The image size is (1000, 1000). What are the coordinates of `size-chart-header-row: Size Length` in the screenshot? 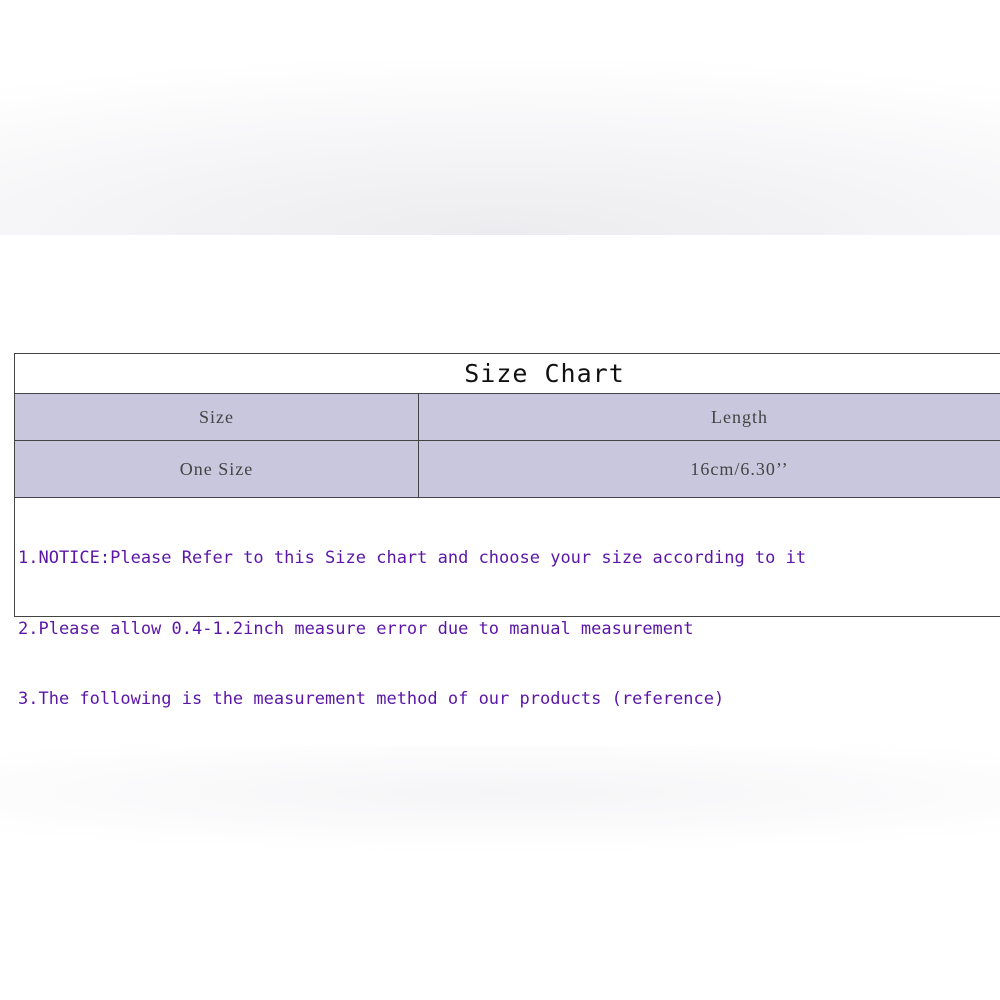 It's located at (507, 417).